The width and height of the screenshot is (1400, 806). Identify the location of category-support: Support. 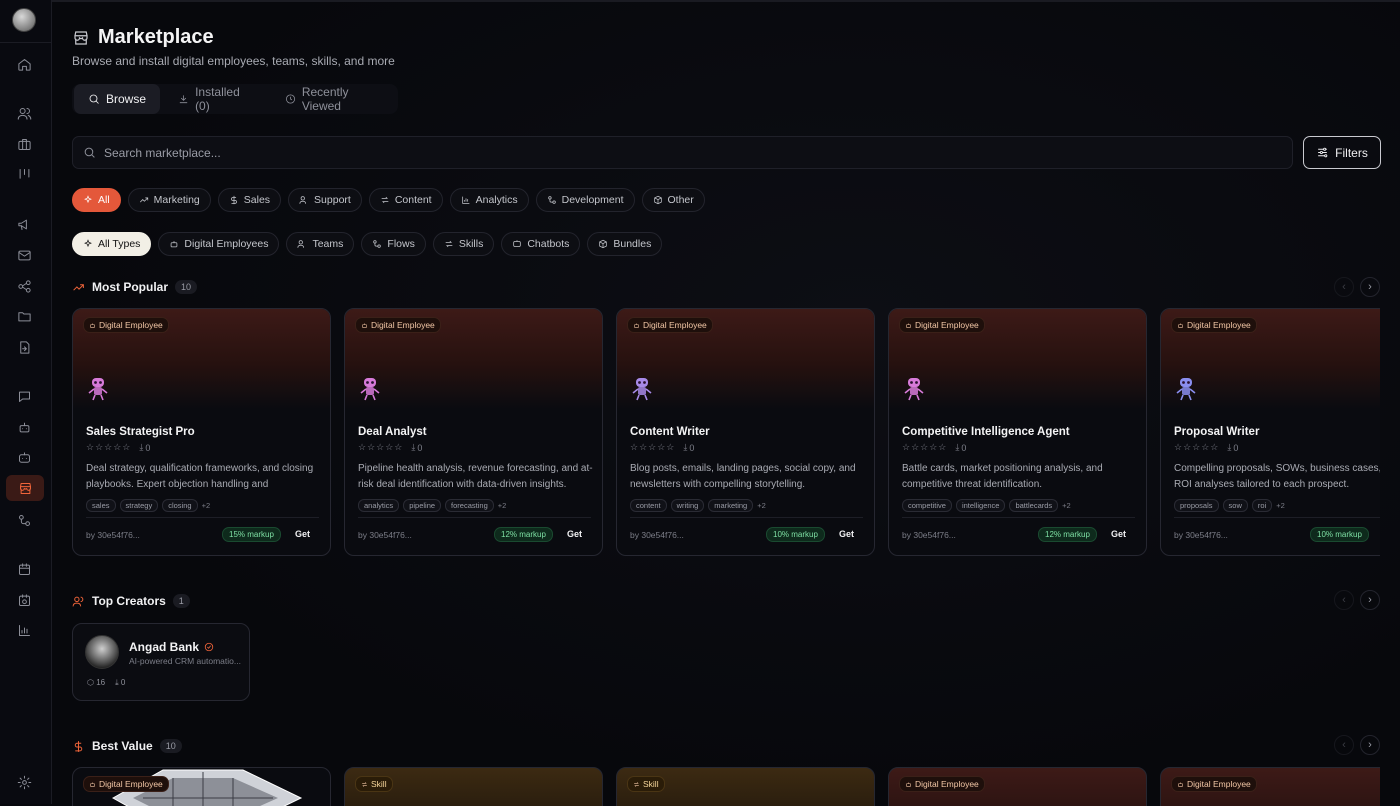
(325, 200).